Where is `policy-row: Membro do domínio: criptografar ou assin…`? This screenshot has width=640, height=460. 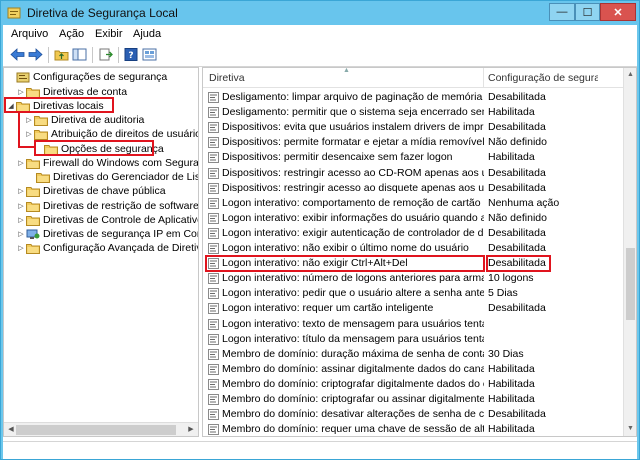
policy-row: Membro do domínio: criptografar ou assin… is located at coordinates (413, 399).